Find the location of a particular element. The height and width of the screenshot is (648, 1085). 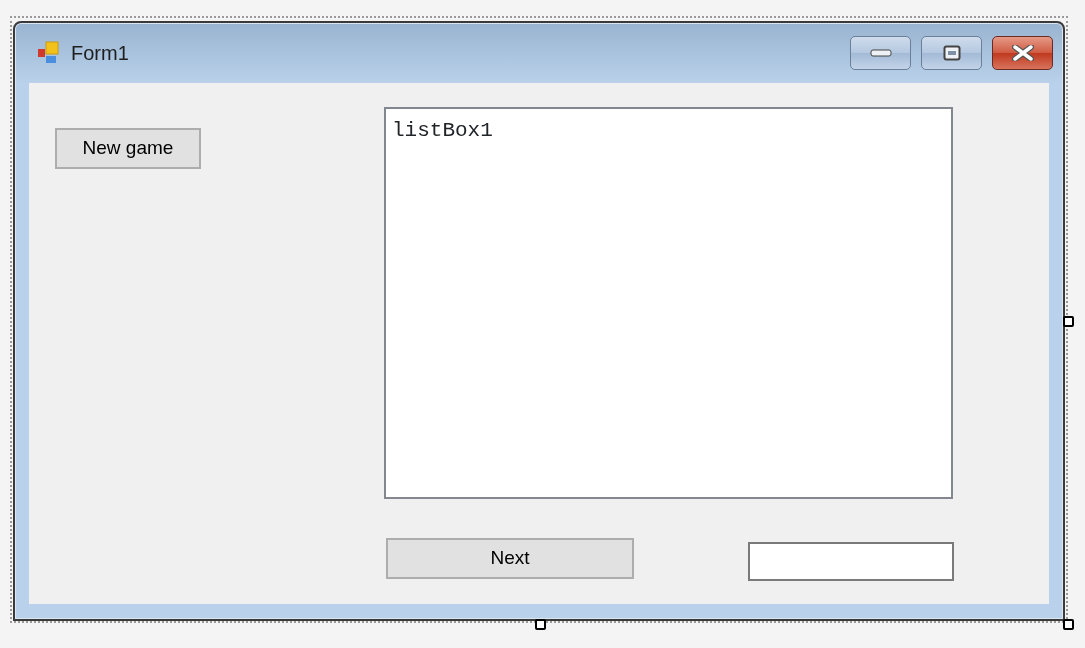

maximize-button is located at coordinates (951, 53).